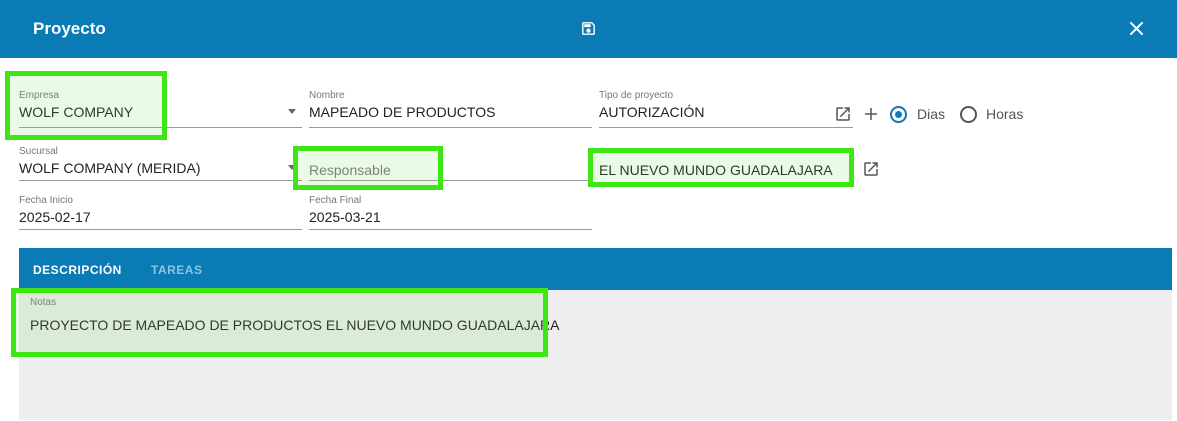 The width and height of the screenshot is (1177, 421). I want to click on nombre-value: MAPEADO DE PRODUCTOS, so click(402, 112).